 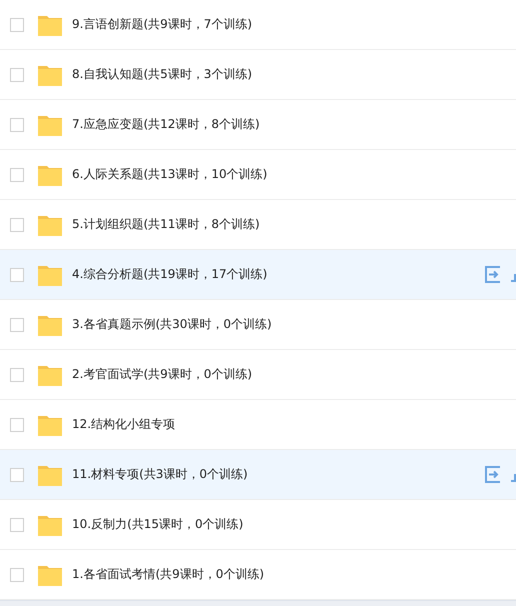 I want to click on folder-title: 8.自我认知题(共5课时，3个训练), so click(x=162, y=74).